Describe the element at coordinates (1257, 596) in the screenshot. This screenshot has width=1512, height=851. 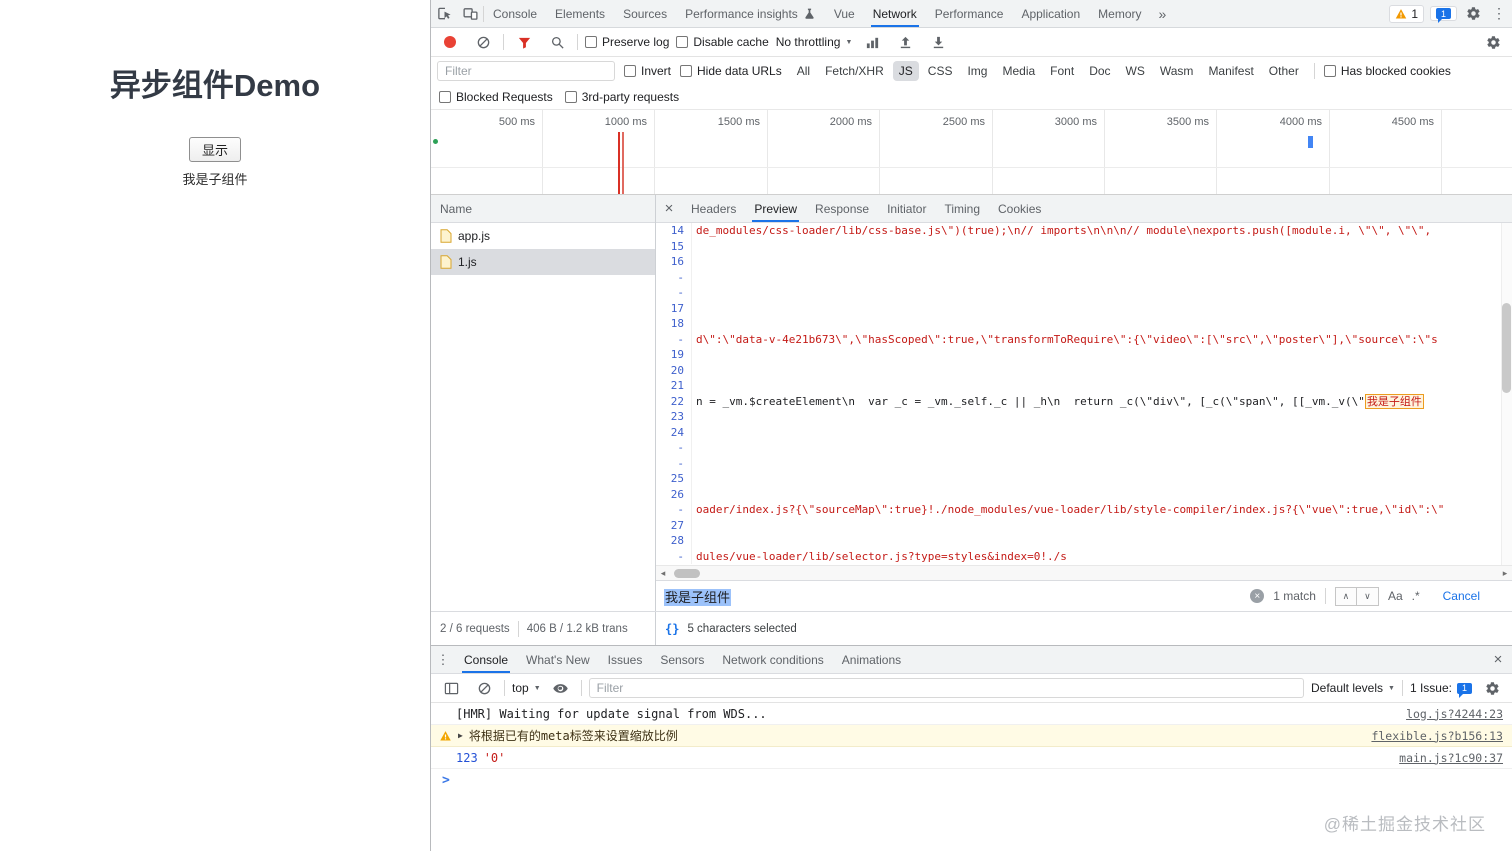
I see `clear-search-icon: ×` at that location.